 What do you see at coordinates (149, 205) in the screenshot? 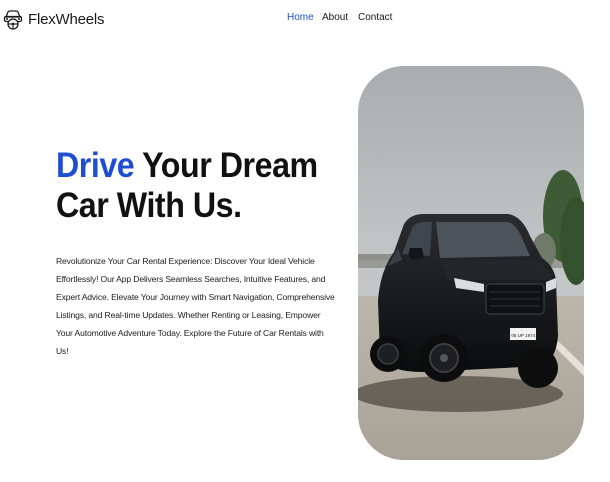
I see `hero-title-line2: Car With Us.` at bounding box center [149, 205].